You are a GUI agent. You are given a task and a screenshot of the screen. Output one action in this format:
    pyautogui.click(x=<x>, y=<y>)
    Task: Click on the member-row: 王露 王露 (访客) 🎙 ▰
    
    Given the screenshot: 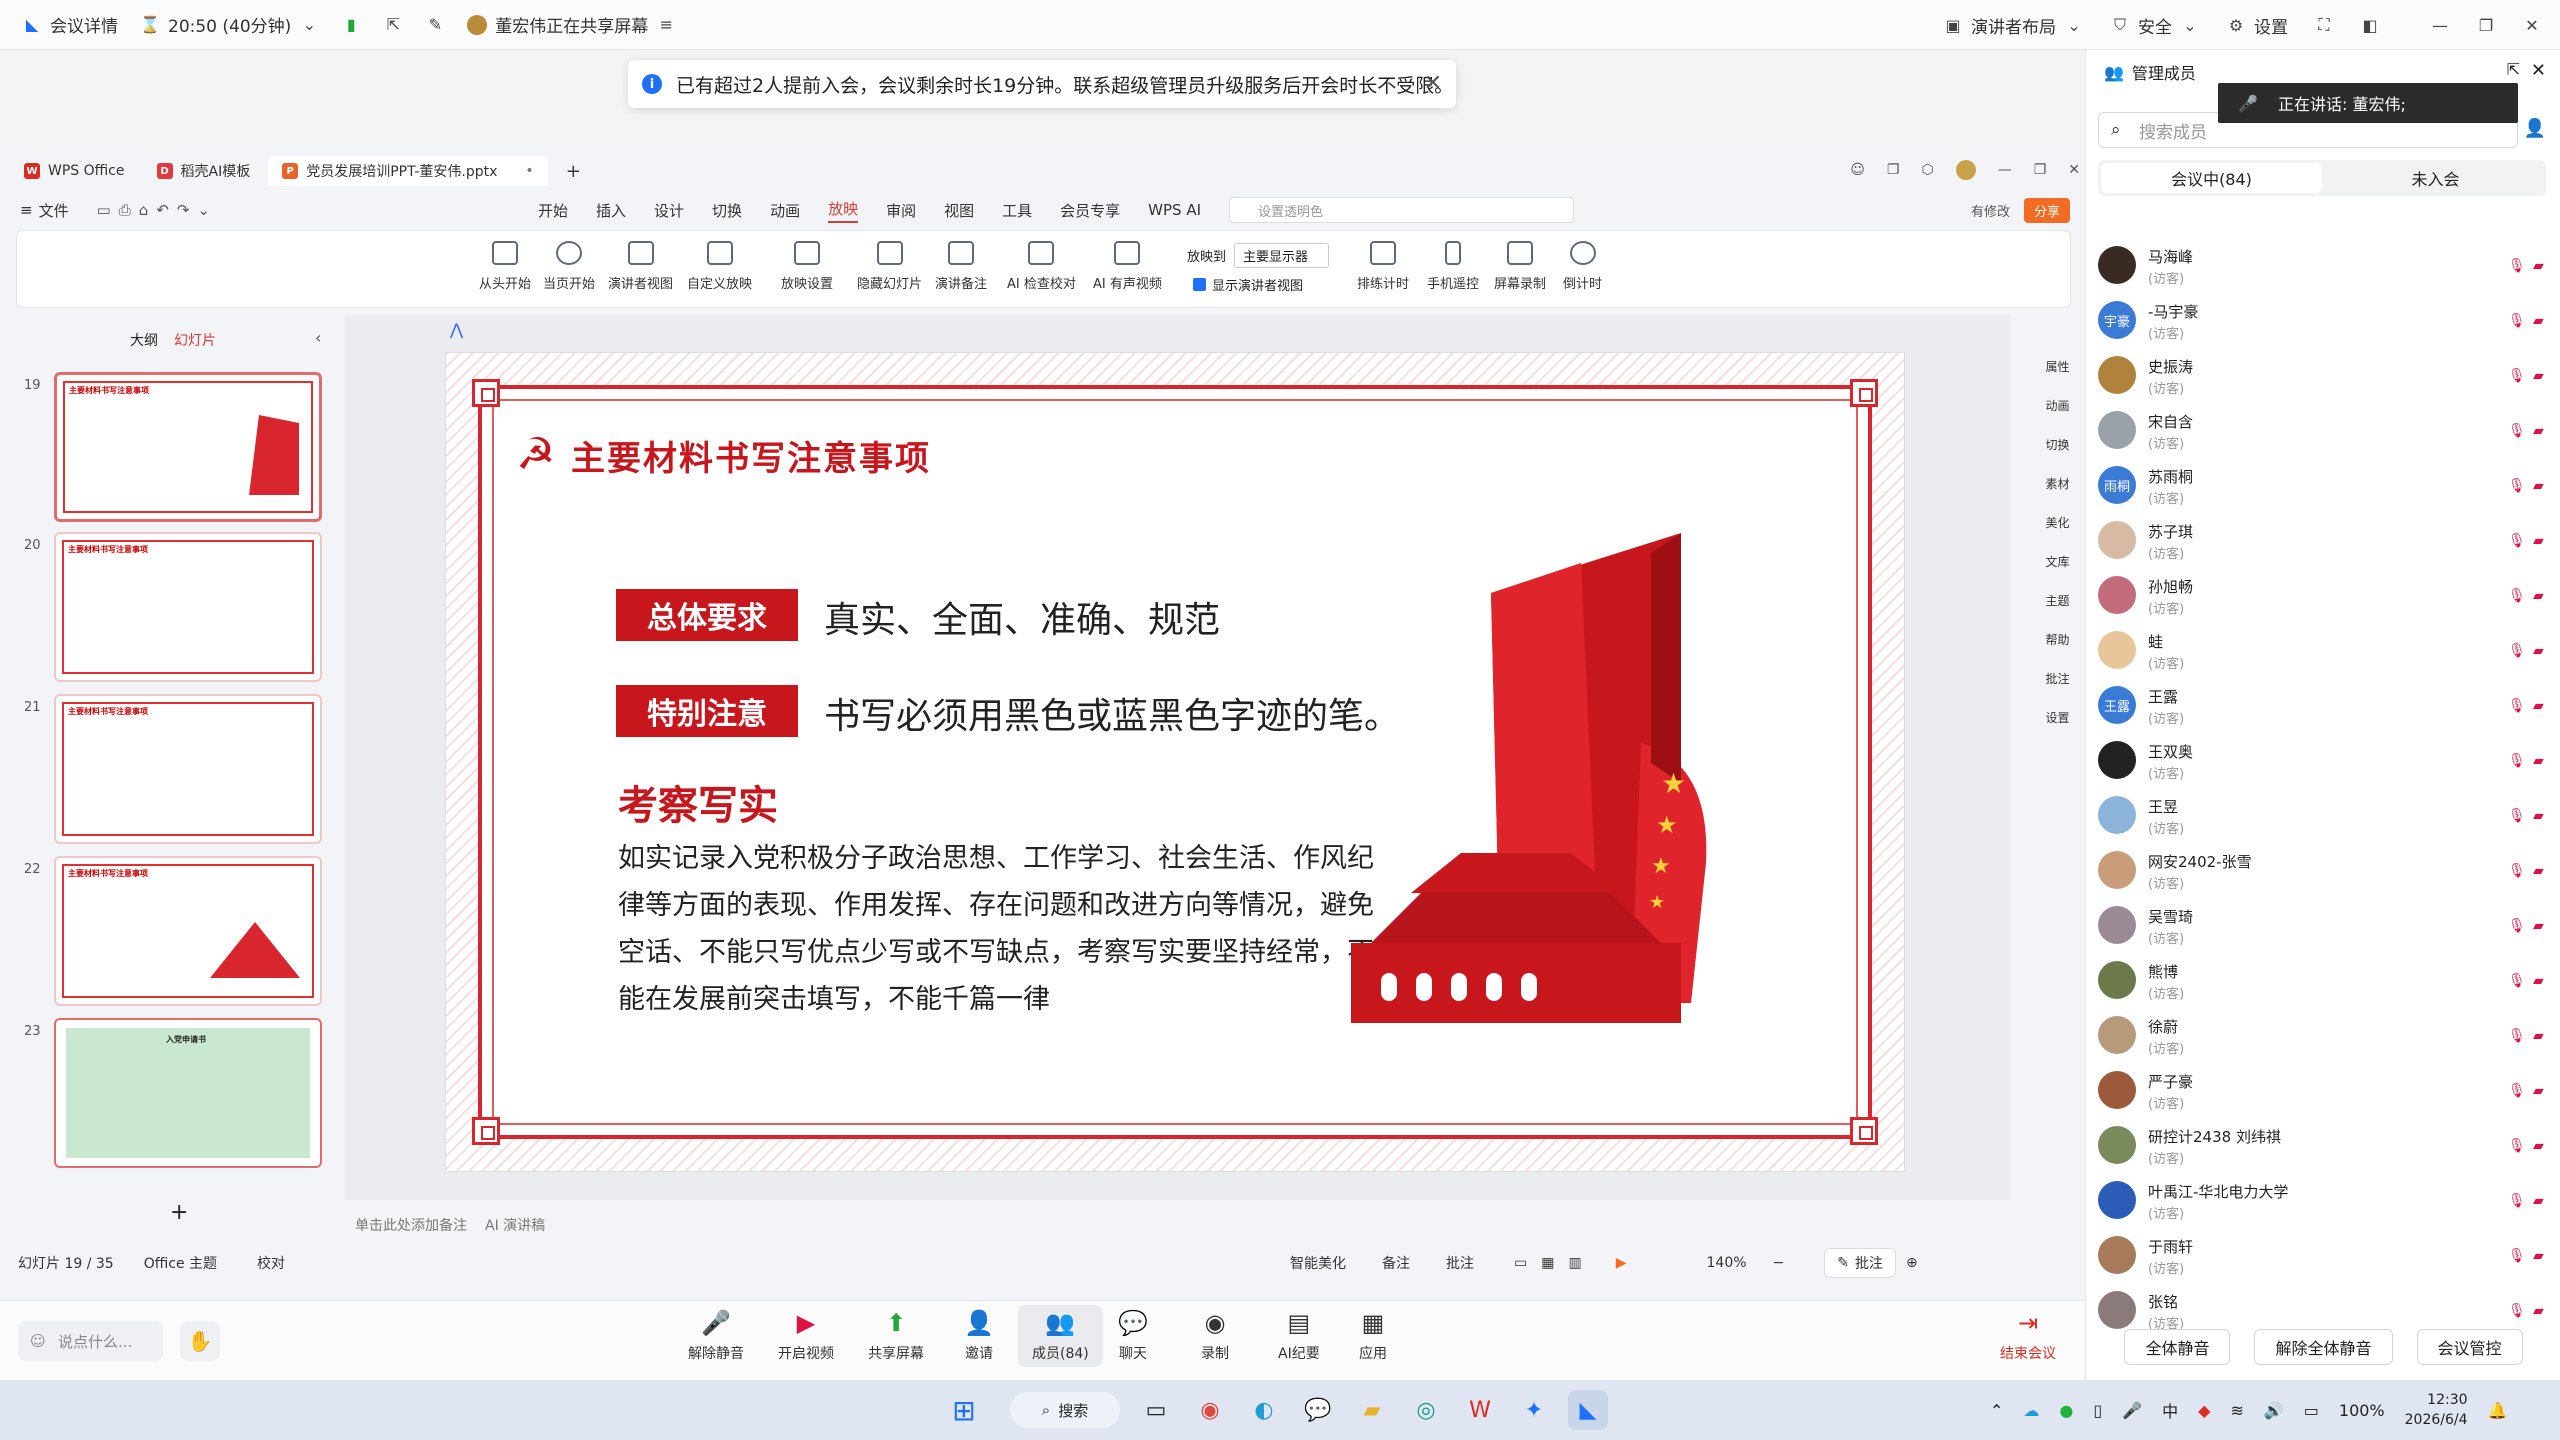 What is the action you would take?
    pyautogui.click(x=2323, y=707)
    